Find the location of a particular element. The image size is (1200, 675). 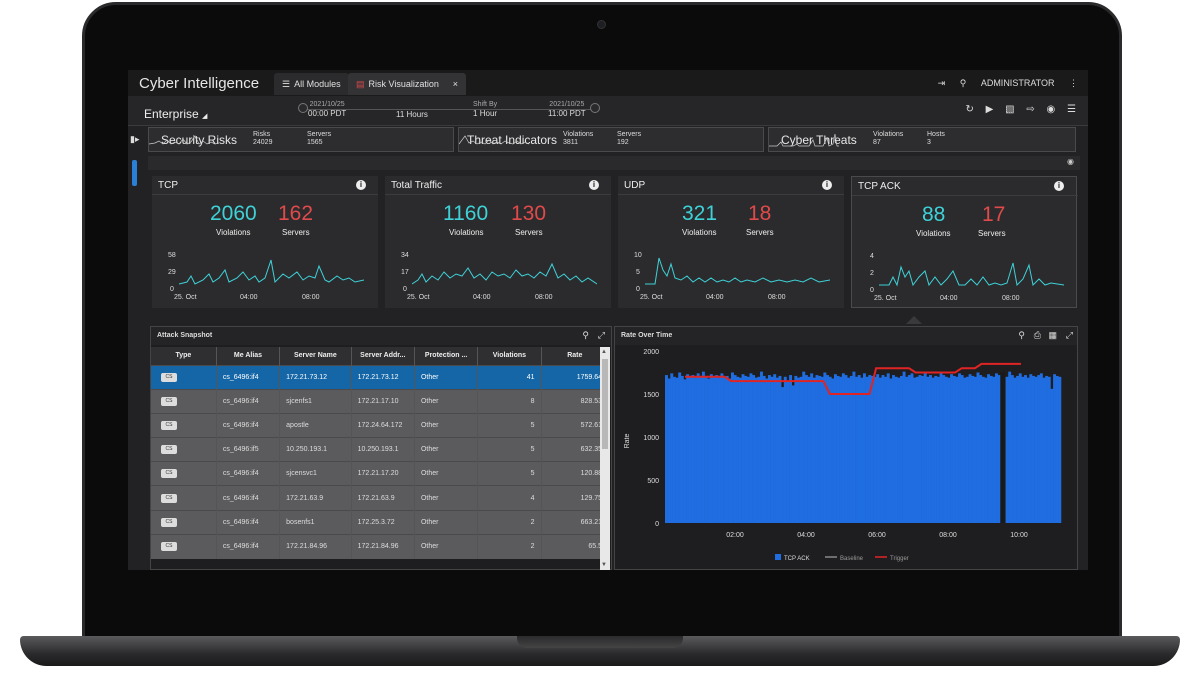

column-header: Me Alias is located at coordinates (248, 356).